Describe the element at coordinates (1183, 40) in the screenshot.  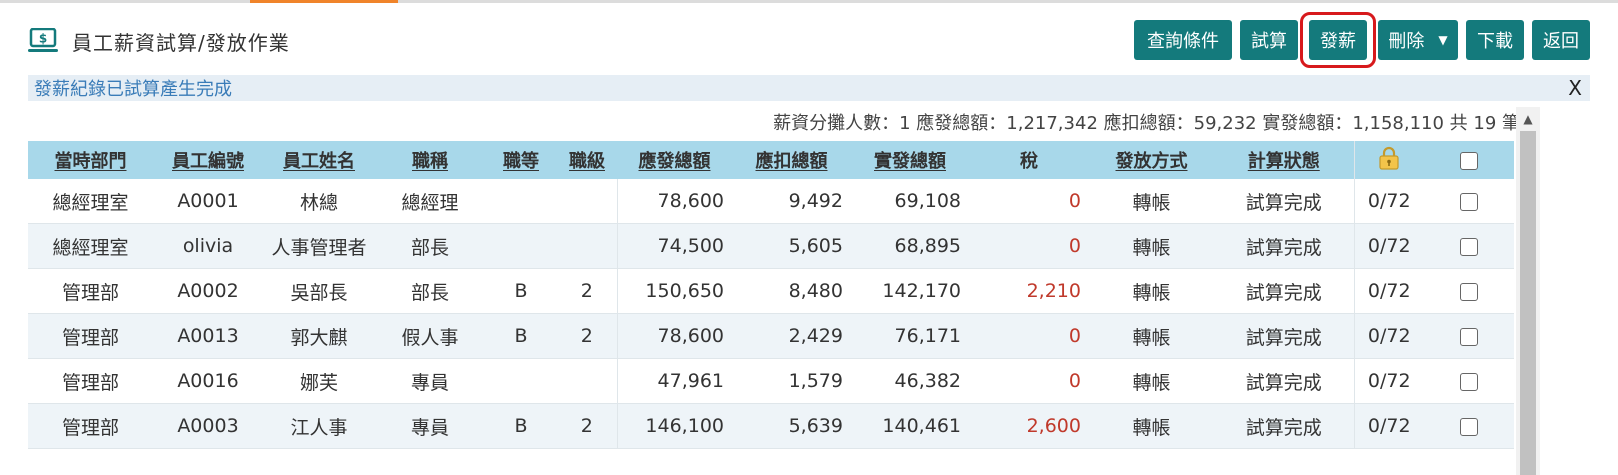
I see `query-conditions-button: 查詢條件` at that location.